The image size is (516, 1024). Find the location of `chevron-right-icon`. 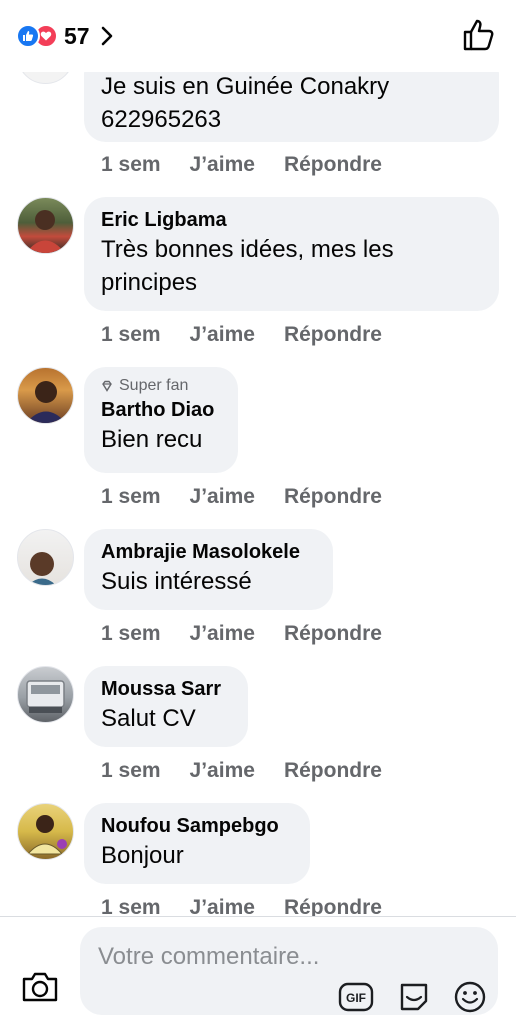

chevron-right-icon is located at coordinates (107, 36).